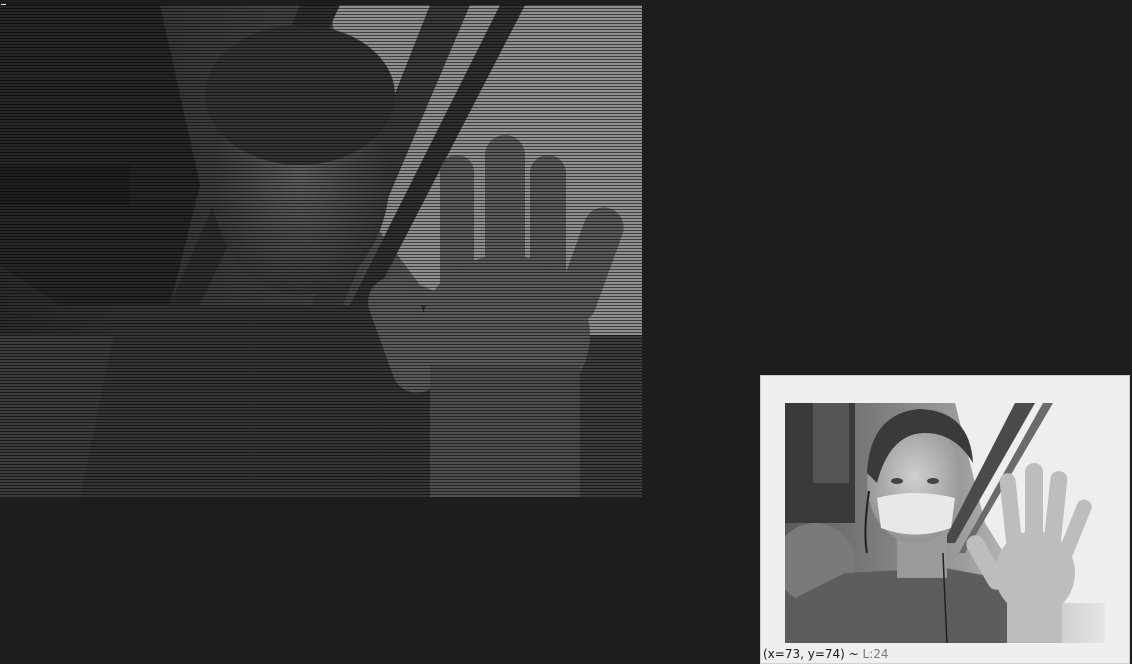 The width and height of the screenshot is (1132, 664). I want to click on camera-preview-window: (x=73, y=74) ~ L:24, so click(945, 519).